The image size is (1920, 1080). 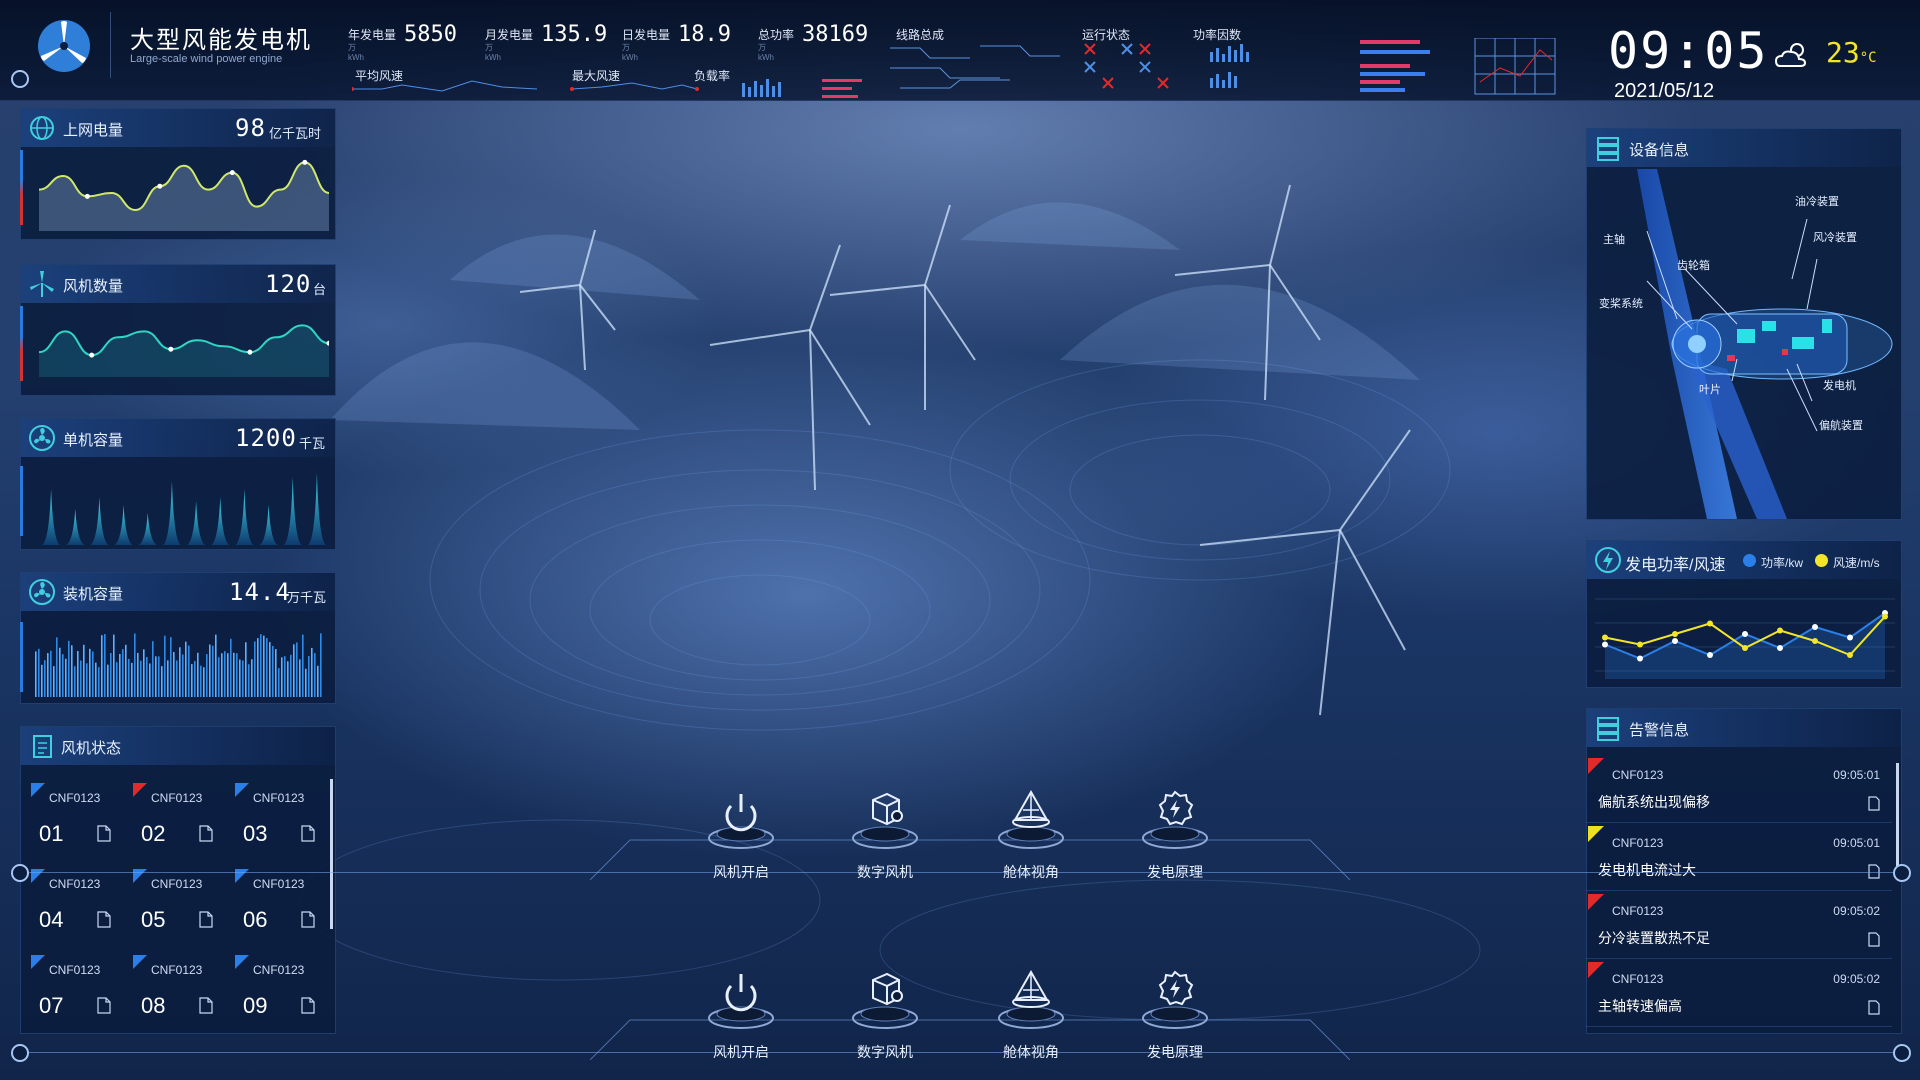 What do you see at coordinates (279, 992) in the screenshot?
I see `turbine-cell: CNF0123 09` at bounding box center [279, 992].